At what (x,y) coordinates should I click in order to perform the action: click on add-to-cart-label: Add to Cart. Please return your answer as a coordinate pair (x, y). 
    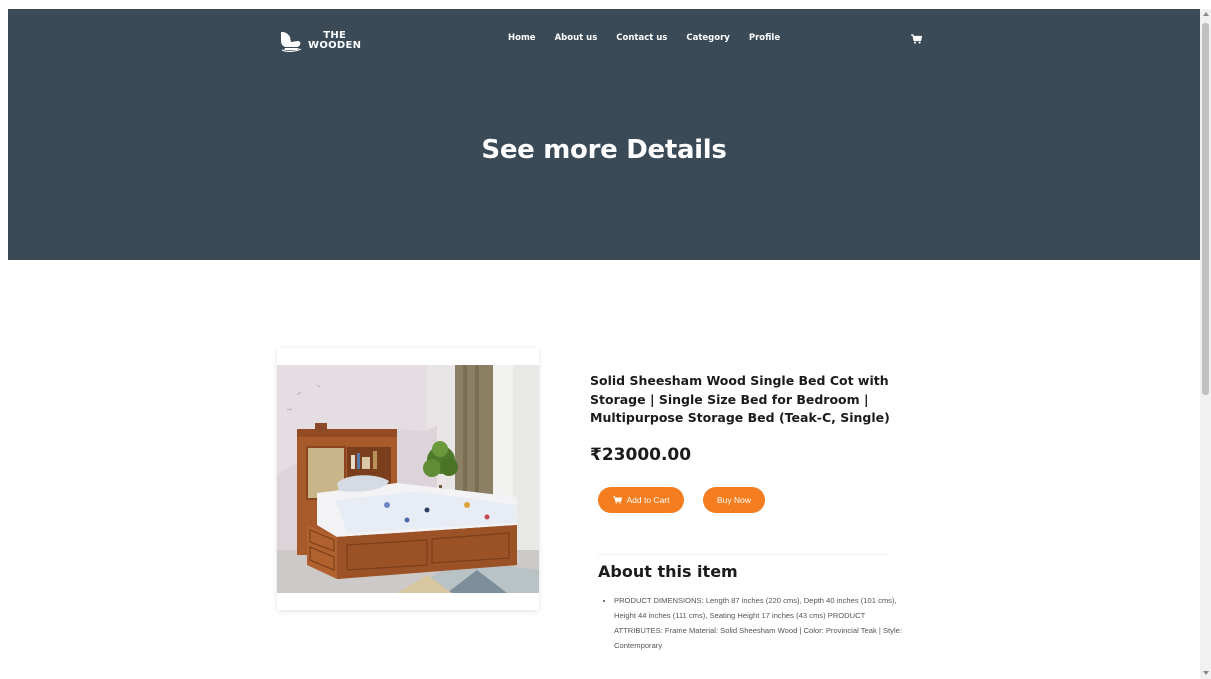
    Looking at the image, I should click on (648, 500).